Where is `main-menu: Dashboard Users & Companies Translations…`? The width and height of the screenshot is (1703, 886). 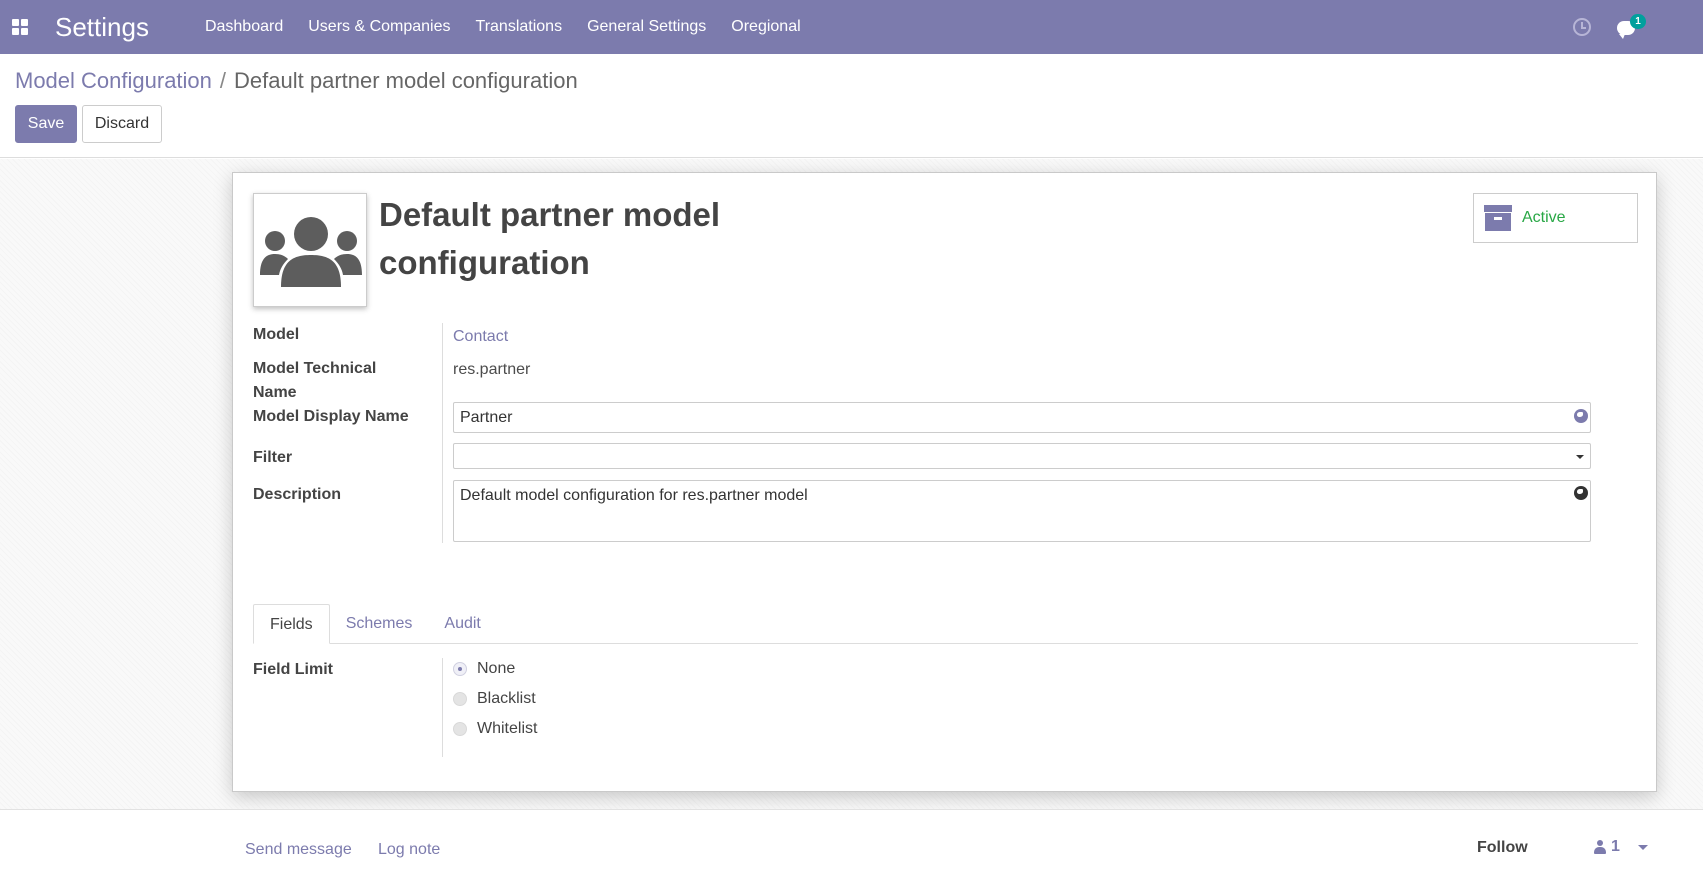 main-menu: Dashboard Users & Companies Translations… is located at coordinates (515, 27).